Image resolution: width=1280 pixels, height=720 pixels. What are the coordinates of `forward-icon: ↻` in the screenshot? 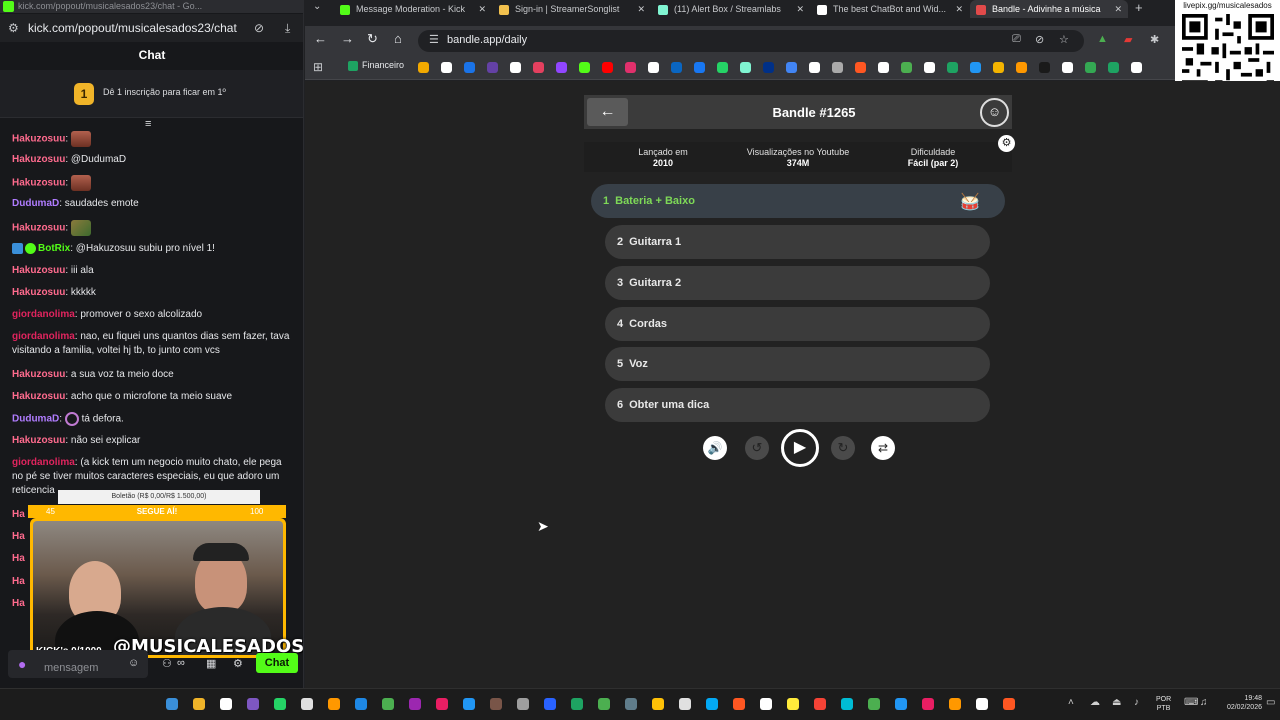 It's located at (843, 448).